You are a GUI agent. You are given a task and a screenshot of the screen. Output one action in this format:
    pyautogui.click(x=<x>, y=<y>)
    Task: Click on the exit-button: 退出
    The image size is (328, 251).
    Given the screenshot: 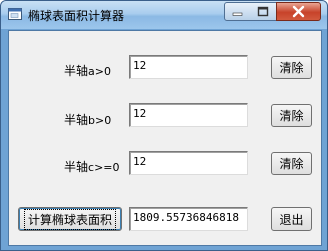 What is the action you would take?
    pyautogui.click(x=291, y=219)
    